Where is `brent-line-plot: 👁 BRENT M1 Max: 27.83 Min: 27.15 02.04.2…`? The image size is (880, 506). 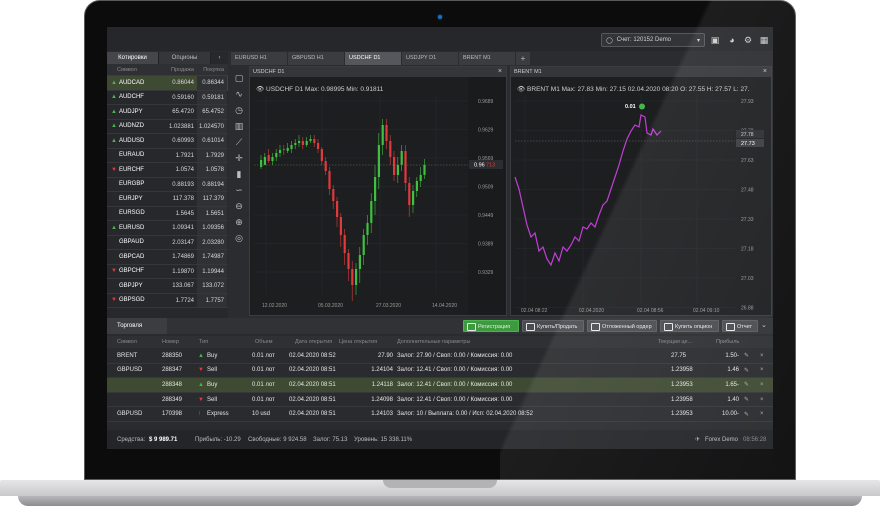
brent-line-plot: 👁 BRENT M1 Max: 27.83 Min: 27.15 02.04.2… is located at coordinates (641, 196).